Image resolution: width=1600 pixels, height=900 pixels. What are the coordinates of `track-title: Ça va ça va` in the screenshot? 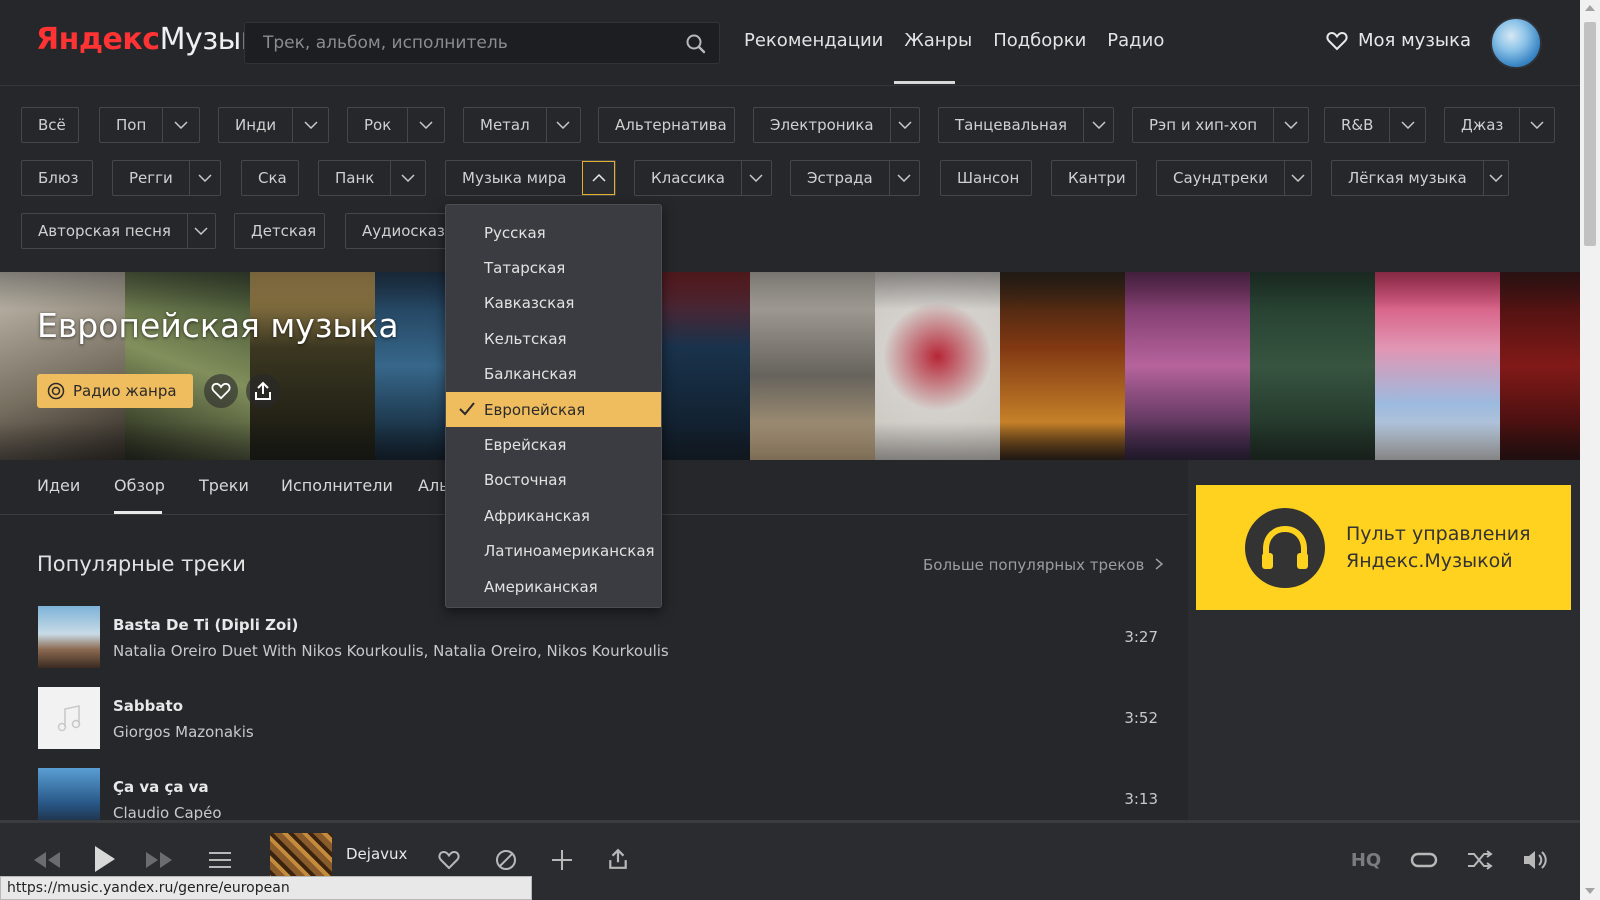 It's located at (161, 787).